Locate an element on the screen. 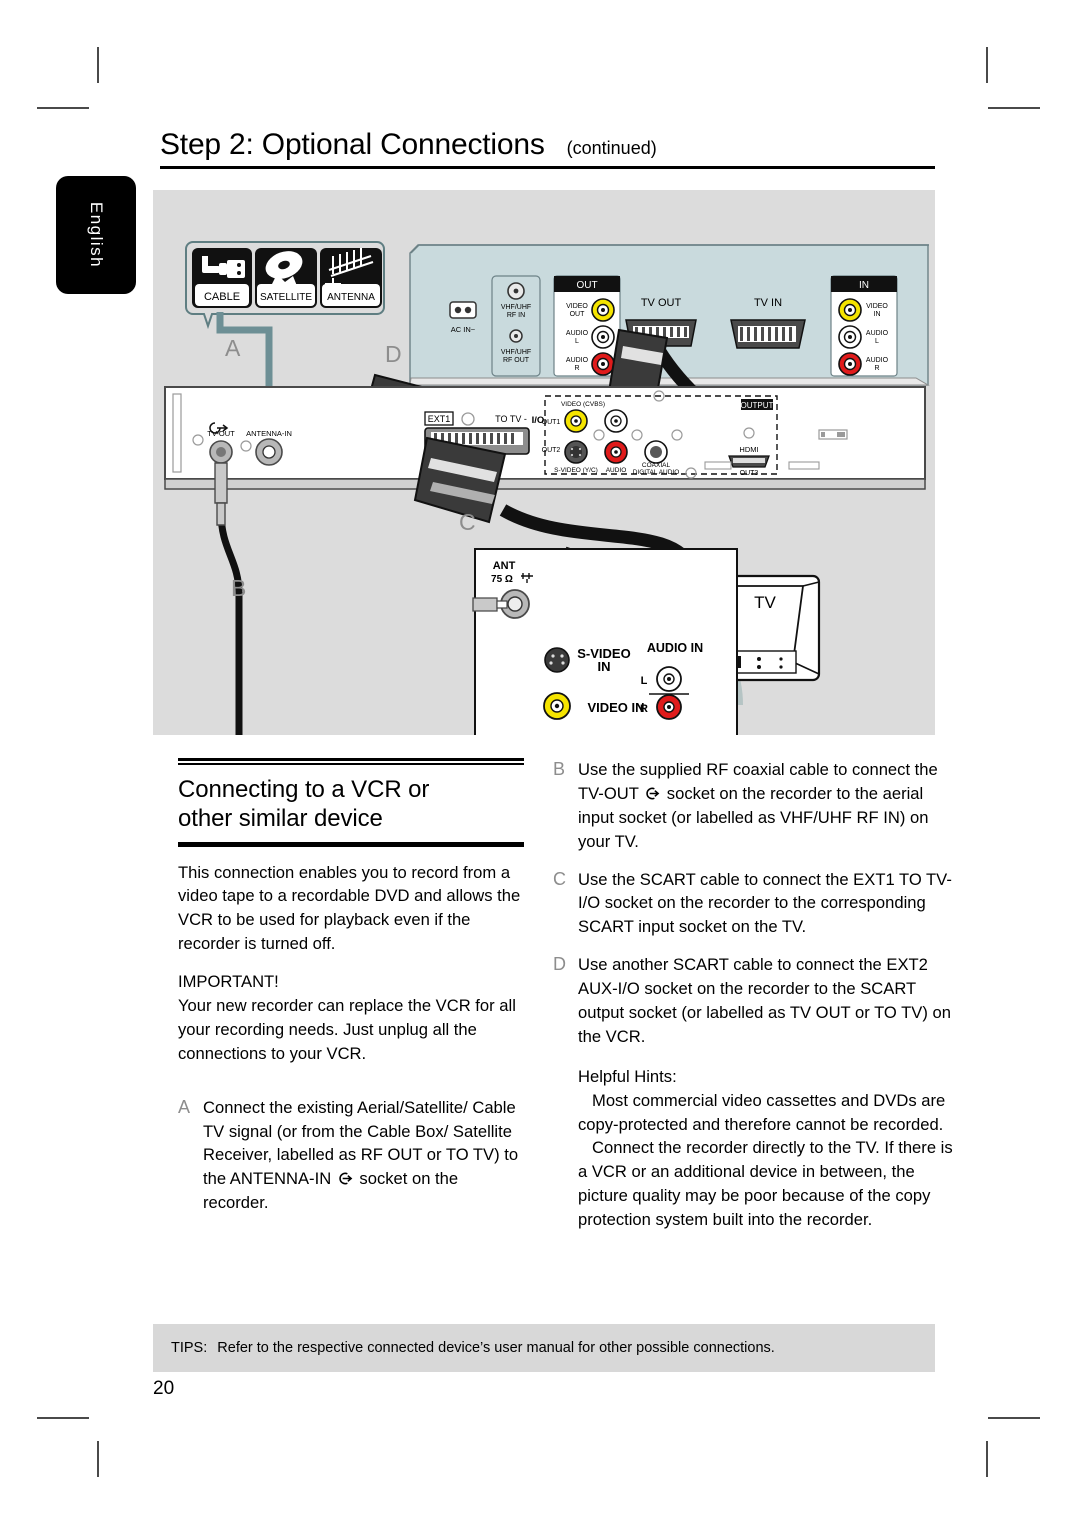 Image resolution: width=1080 pixels, height=1524 pixels. cable-icon-box: CABLE is located at coordinates (222, 278).